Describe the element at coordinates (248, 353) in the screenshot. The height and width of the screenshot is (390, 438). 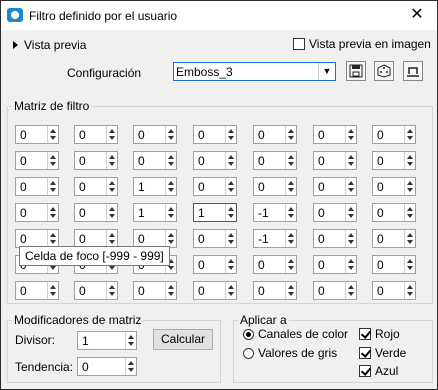
I see `radio-indicator` at that location.